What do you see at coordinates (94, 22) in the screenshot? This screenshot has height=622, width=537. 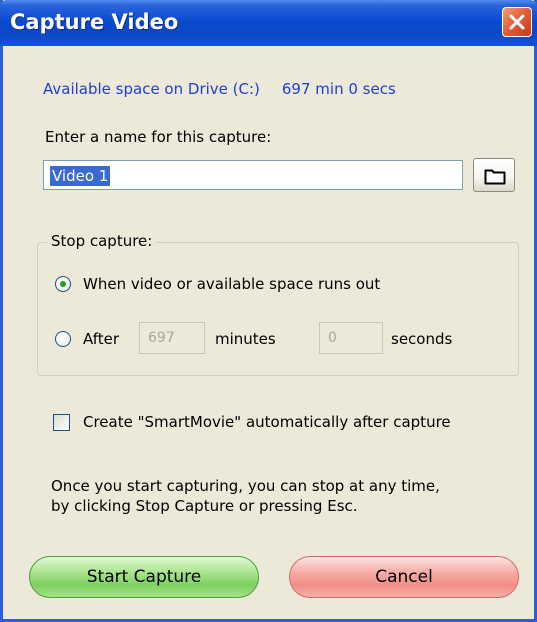 I see `window-title: Capture Video` at bounding box center [94, 22].